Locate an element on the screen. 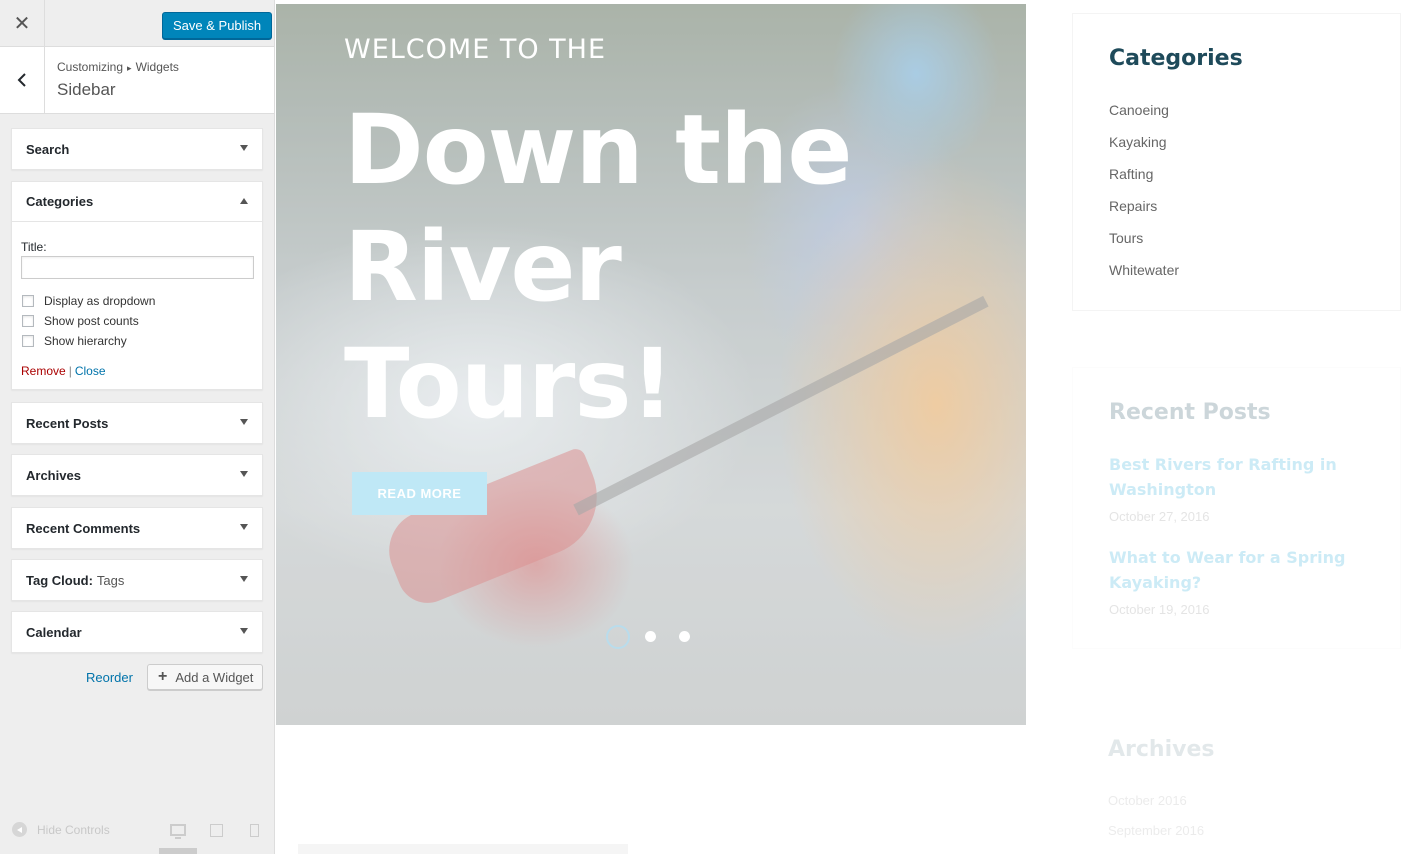 The height and width of the screenshot is (854, 1419). breadcrumb-root: Customizing is located at coordinates (90, 67).